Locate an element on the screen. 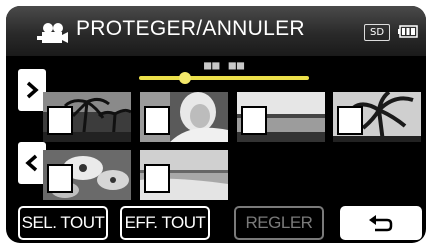 The width and height of the screenshot is (432, 249). scroll-slider is located at coordinates (224, 78).